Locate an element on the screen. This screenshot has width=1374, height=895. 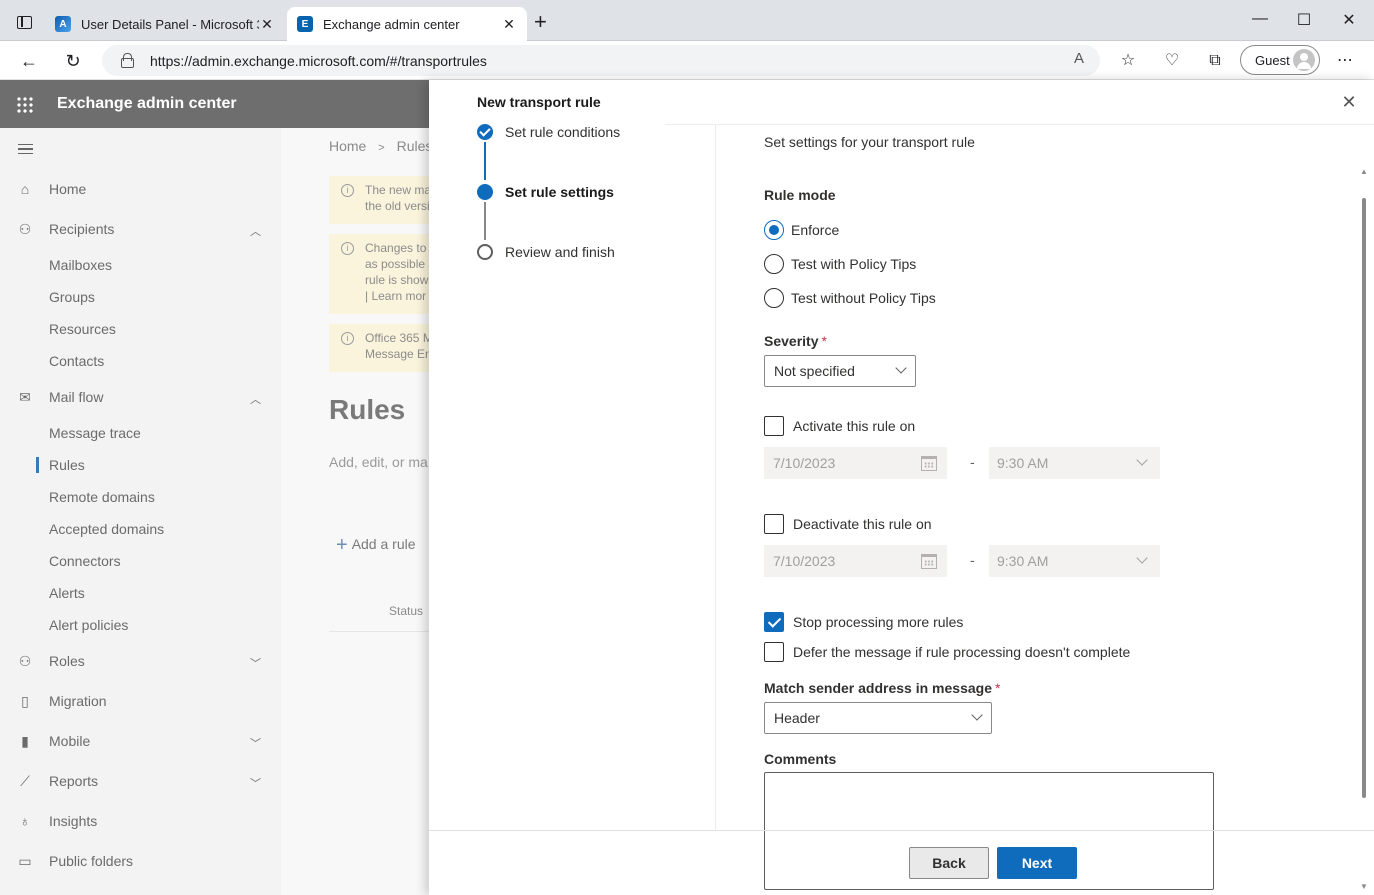
step-label: Review and finish is located at coordinates (560, 252).